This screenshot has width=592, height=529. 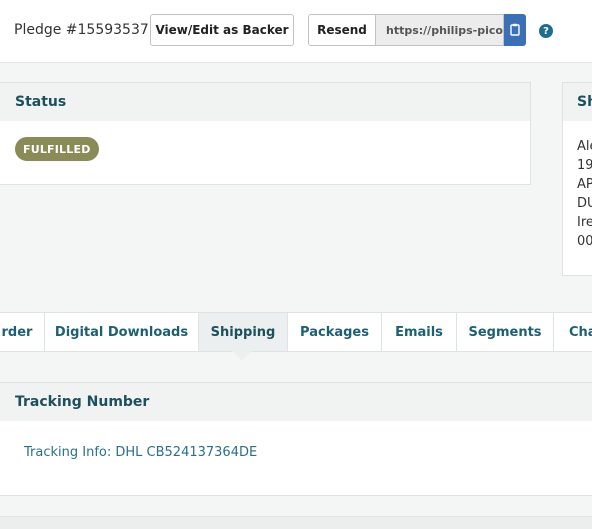 What do you see at coordinates (242, 355) in the screenshot?
I see `active-tab-pointer` at bounding box center [242, 355].